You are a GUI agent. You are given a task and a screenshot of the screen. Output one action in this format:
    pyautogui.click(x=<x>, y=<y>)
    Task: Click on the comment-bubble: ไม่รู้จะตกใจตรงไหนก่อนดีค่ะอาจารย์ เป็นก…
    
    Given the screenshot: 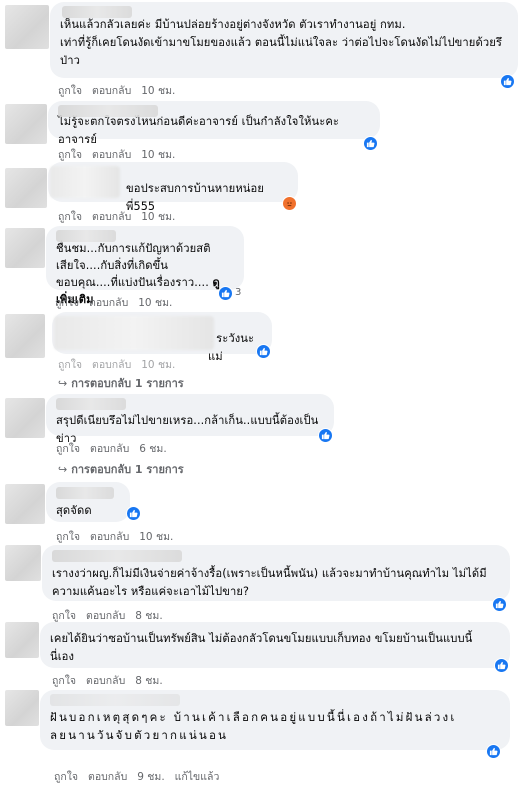 What is the action you would take?
    pyautogui.click(x=214, y=123)
    